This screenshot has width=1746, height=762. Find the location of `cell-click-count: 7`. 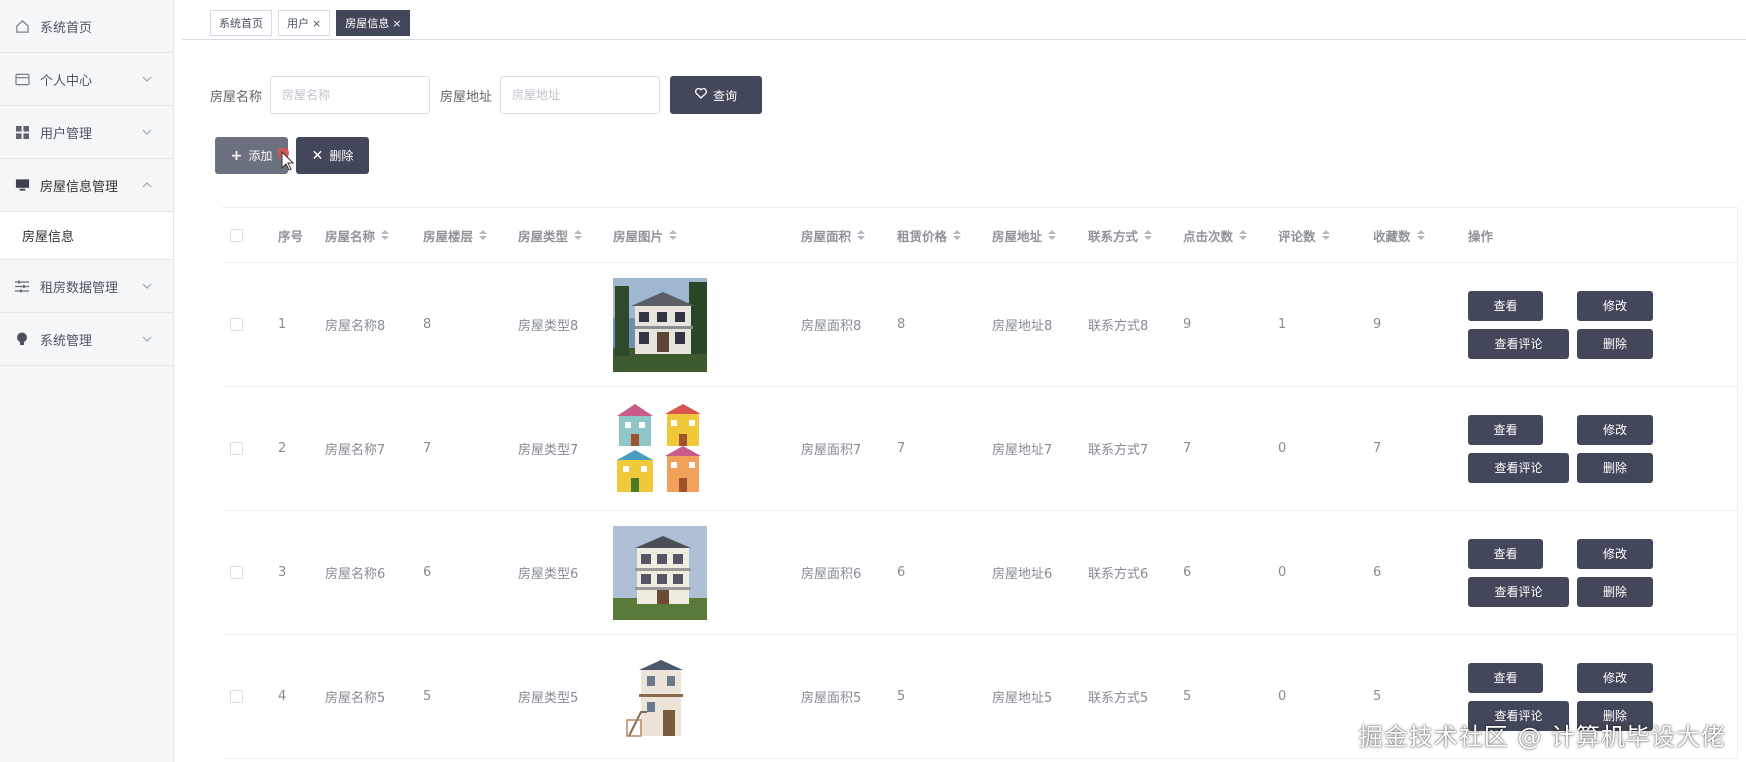

cell-click-count: 7 is located at coordinates (1187, 448).